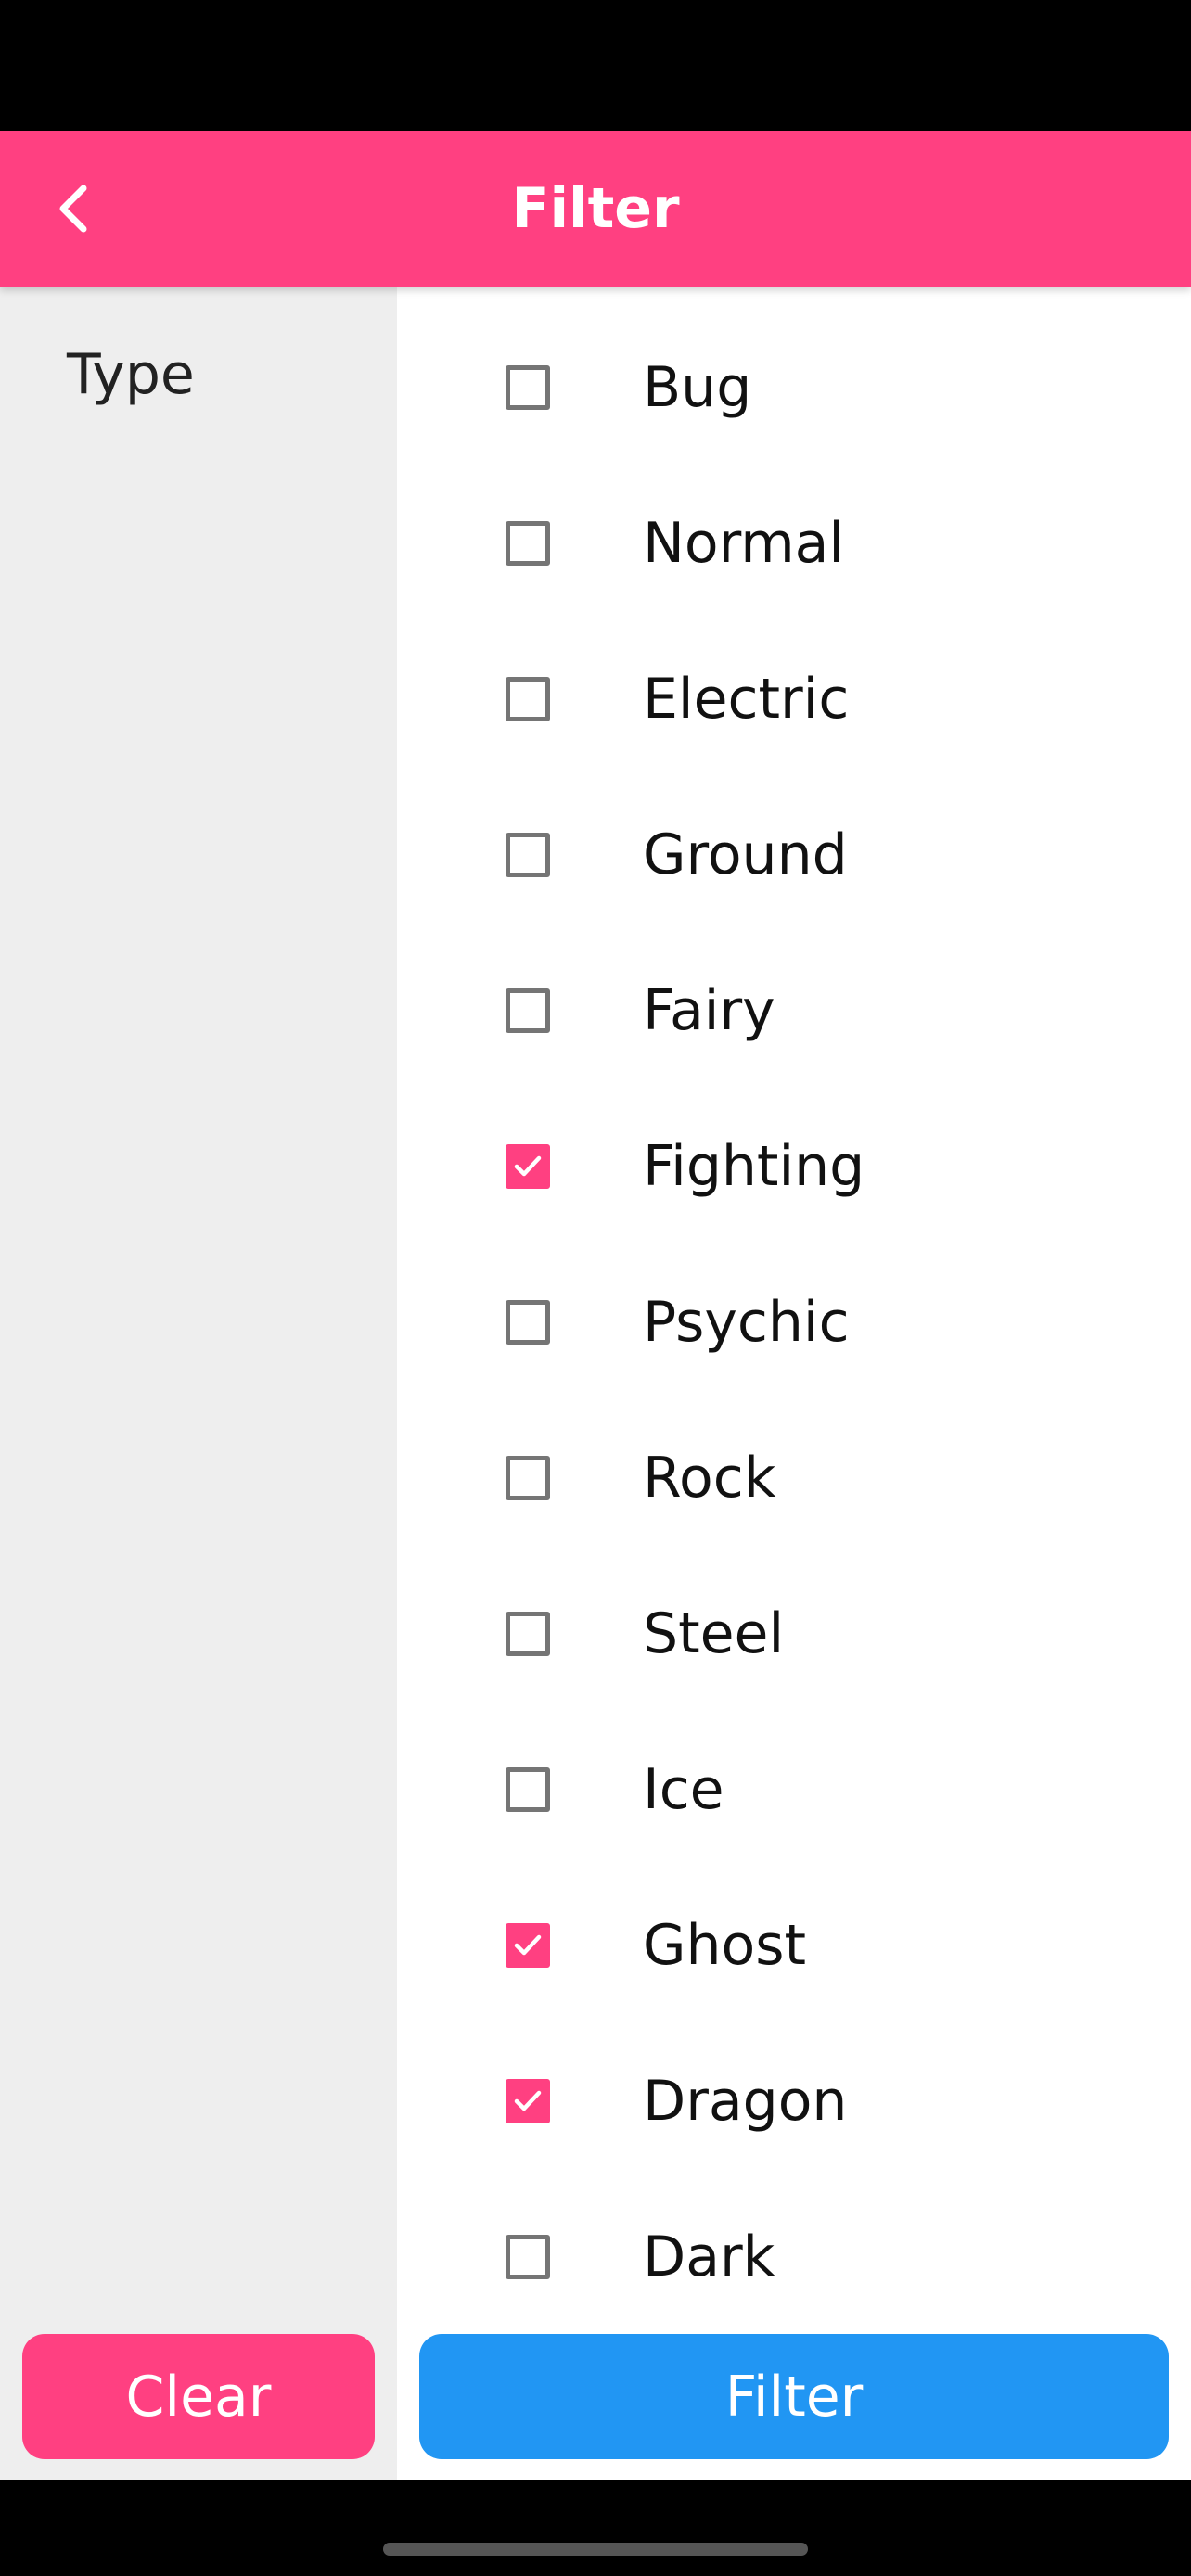 This screenshot has height=2576, width=1191. I want to click on option-label: Ground, so click(745, 855).